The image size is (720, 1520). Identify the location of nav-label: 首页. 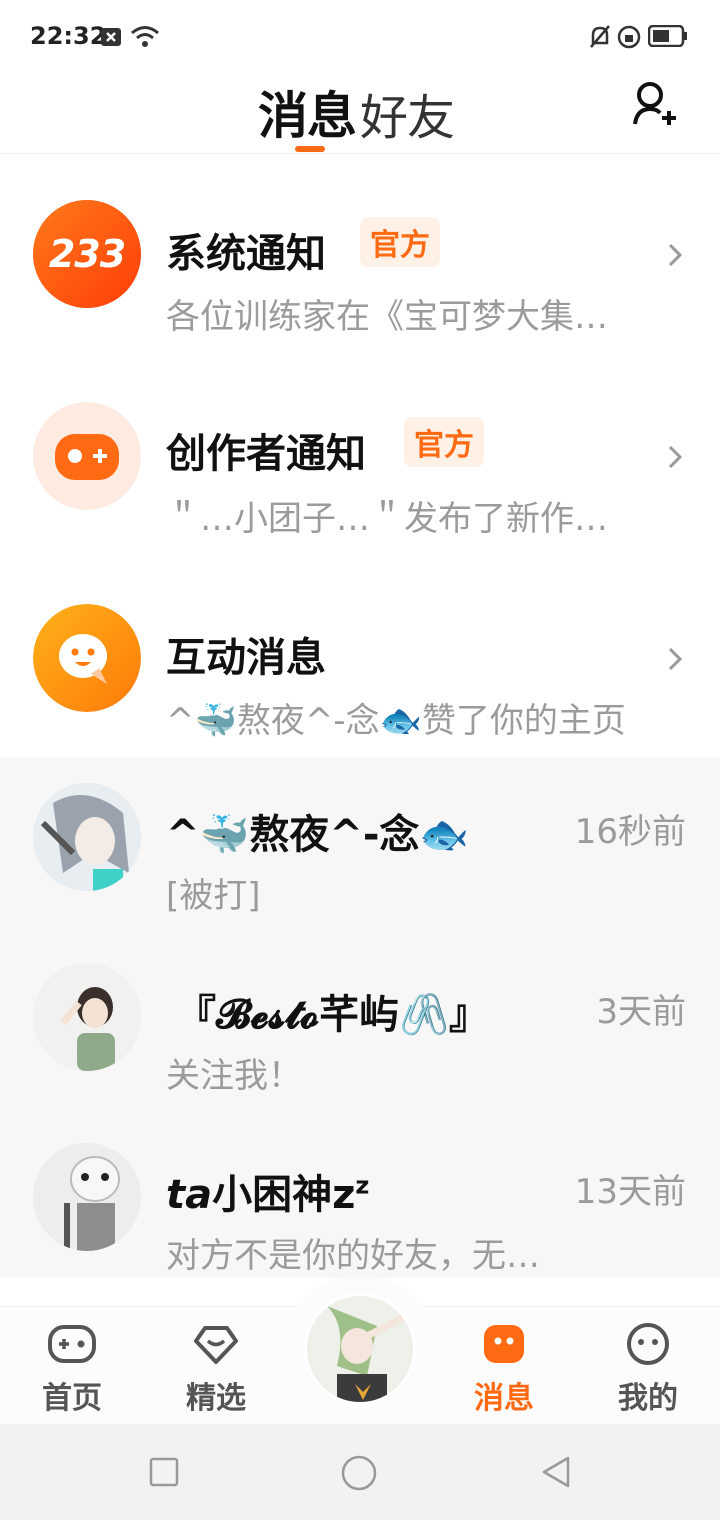
(72, 1398).